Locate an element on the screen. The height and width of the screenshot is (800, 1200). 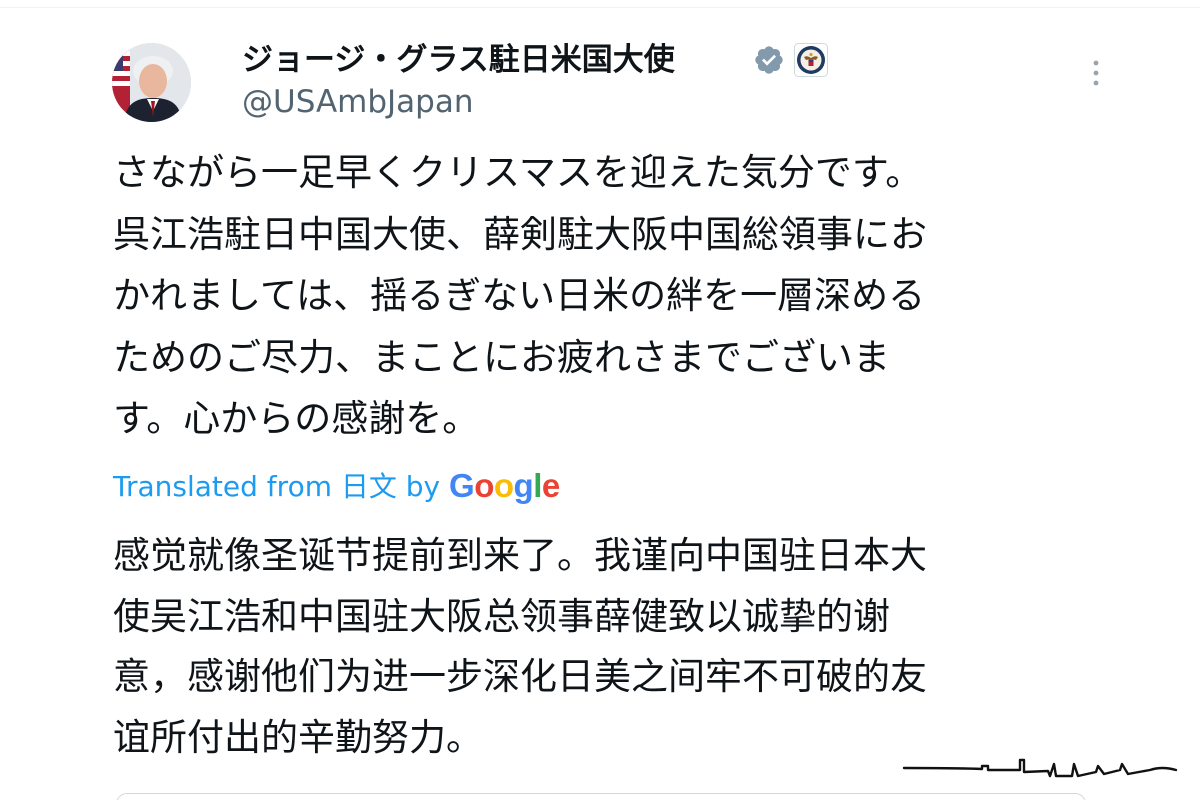
author-avatar is located at coordinates (151, 82).